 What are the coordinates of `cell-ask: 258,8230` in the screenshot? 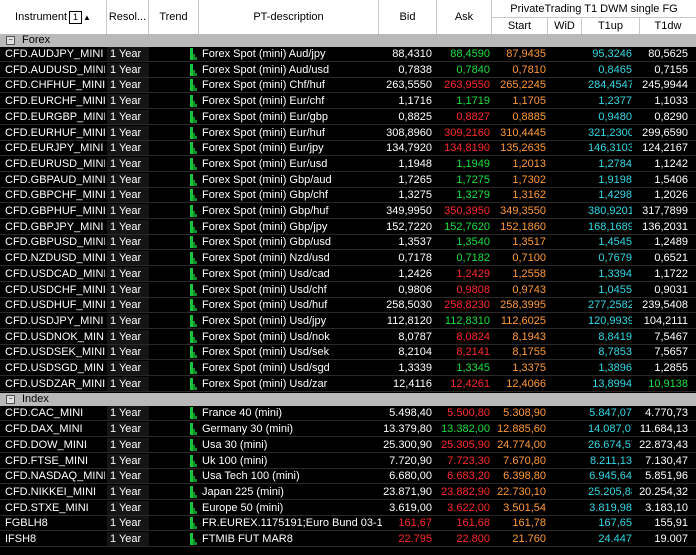 It's located at (467, 305).